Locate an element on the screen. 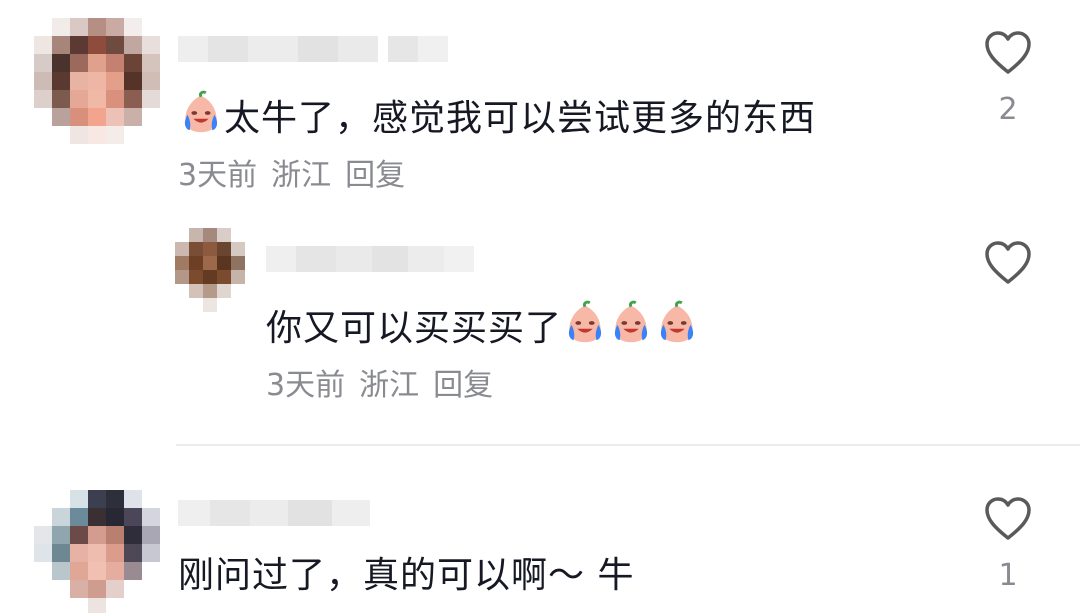 The image size is (1080, 613). comment-text: 你又可以买买买了 is located at coordinates (483, 325).